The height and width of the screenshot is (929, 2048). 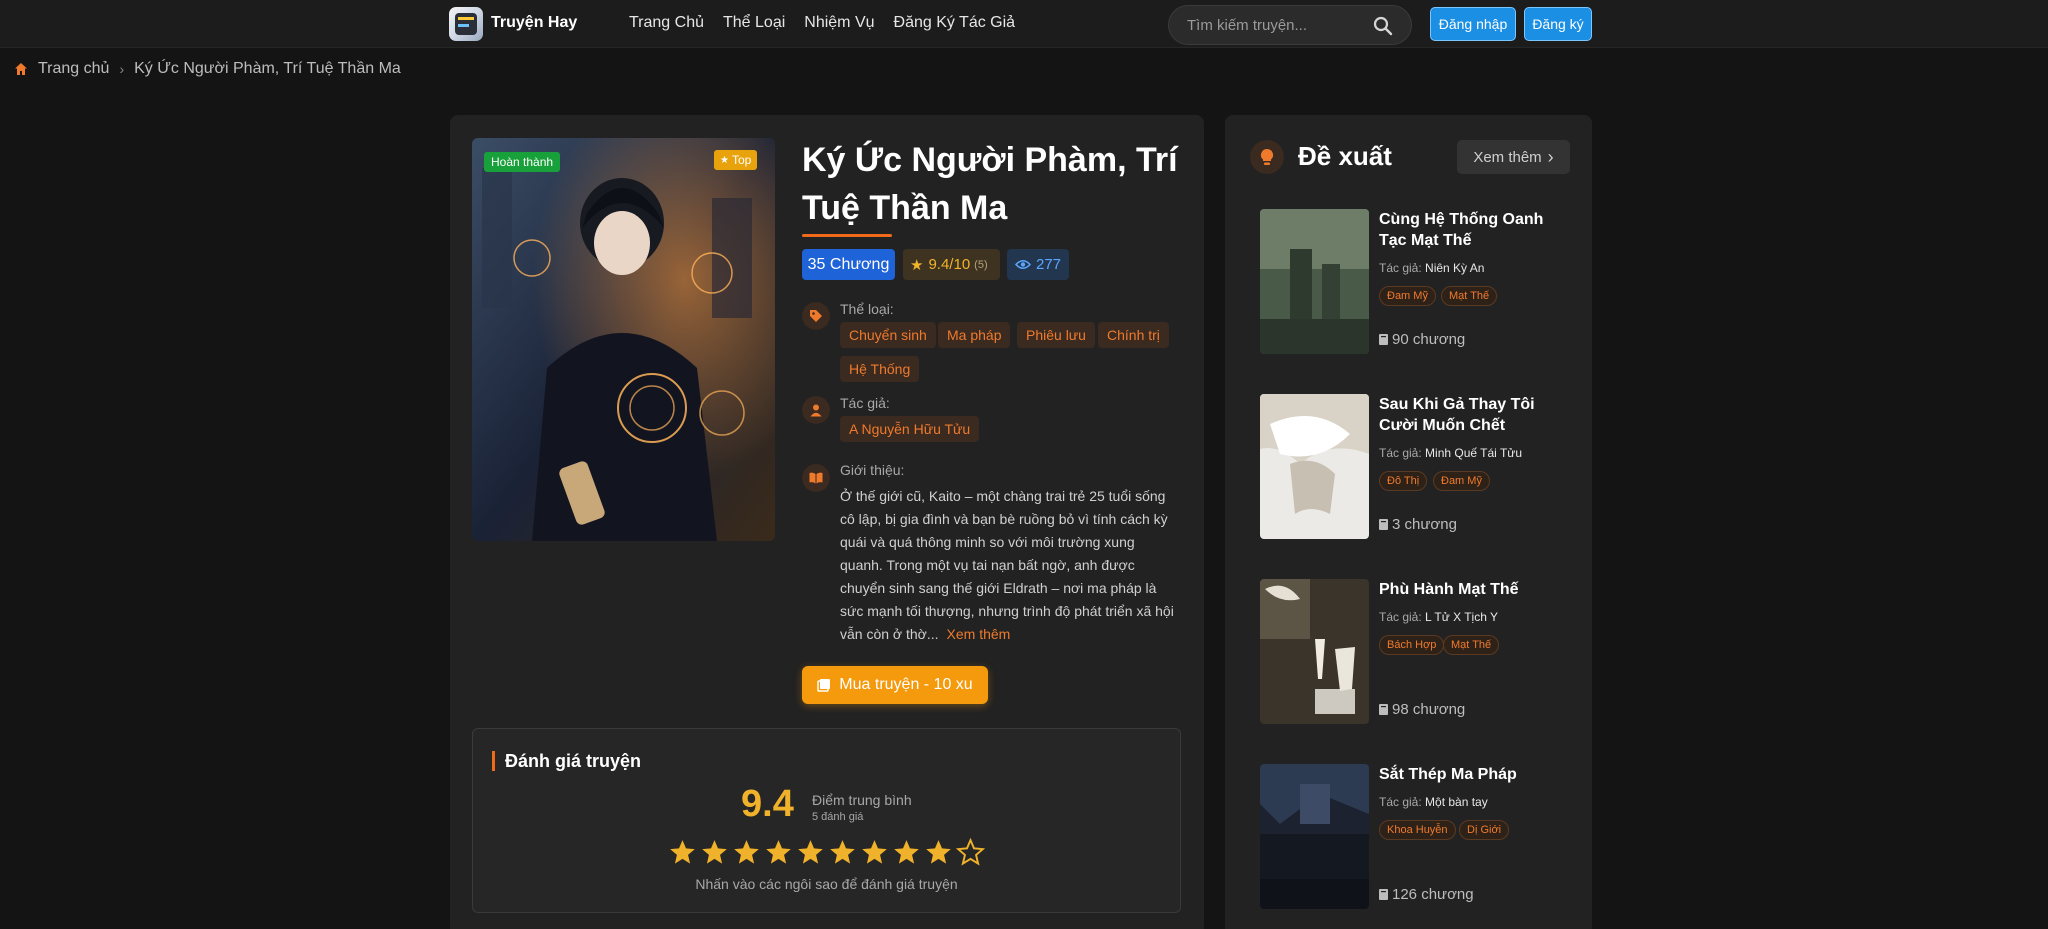 What do you see at coordinates (974, 335) in the screenshot?
I see `genre-chip: Ma pháp` at bounding box center [974, 335].